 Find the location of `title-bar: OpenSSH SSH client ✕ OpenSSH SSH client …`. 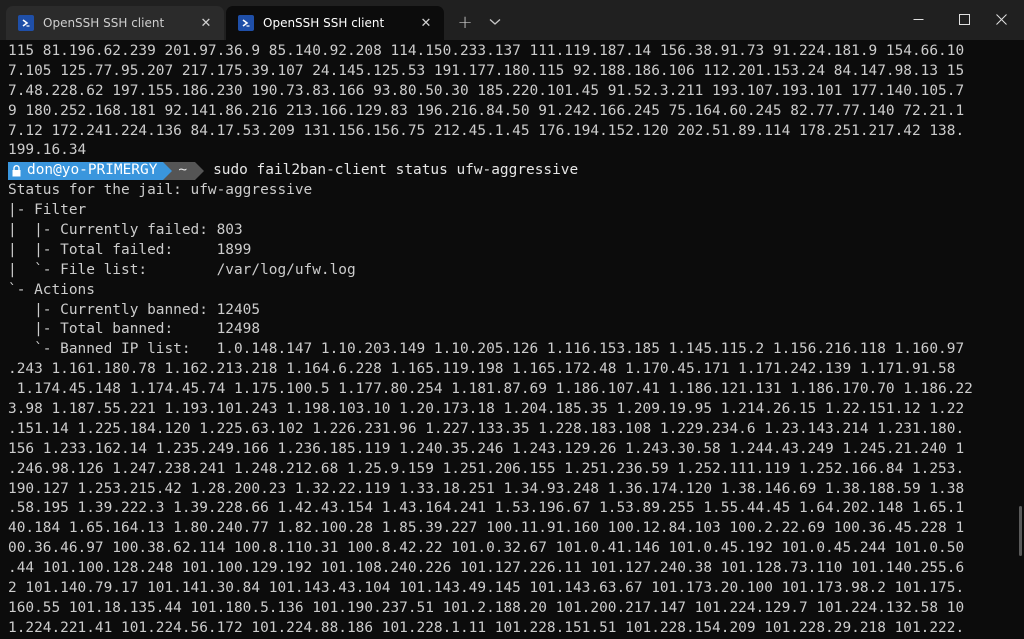

title-bar: OpenSSH SSH client ✕ OpenSSH SSH client … is located at coordinates (512, 20).